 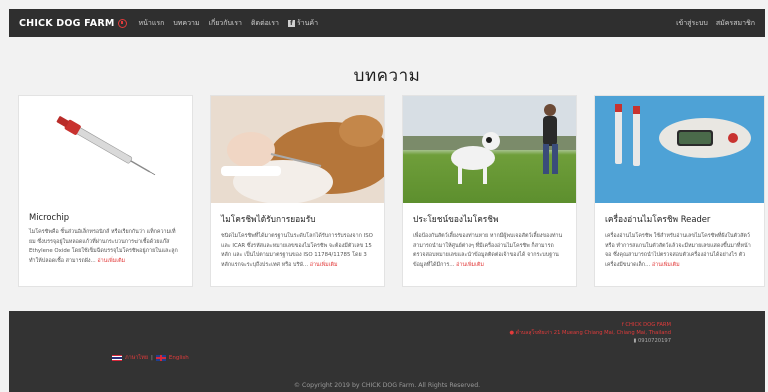 I want to click on lang-thai-link: ภาษาไทย, so click(x=136, y=358).